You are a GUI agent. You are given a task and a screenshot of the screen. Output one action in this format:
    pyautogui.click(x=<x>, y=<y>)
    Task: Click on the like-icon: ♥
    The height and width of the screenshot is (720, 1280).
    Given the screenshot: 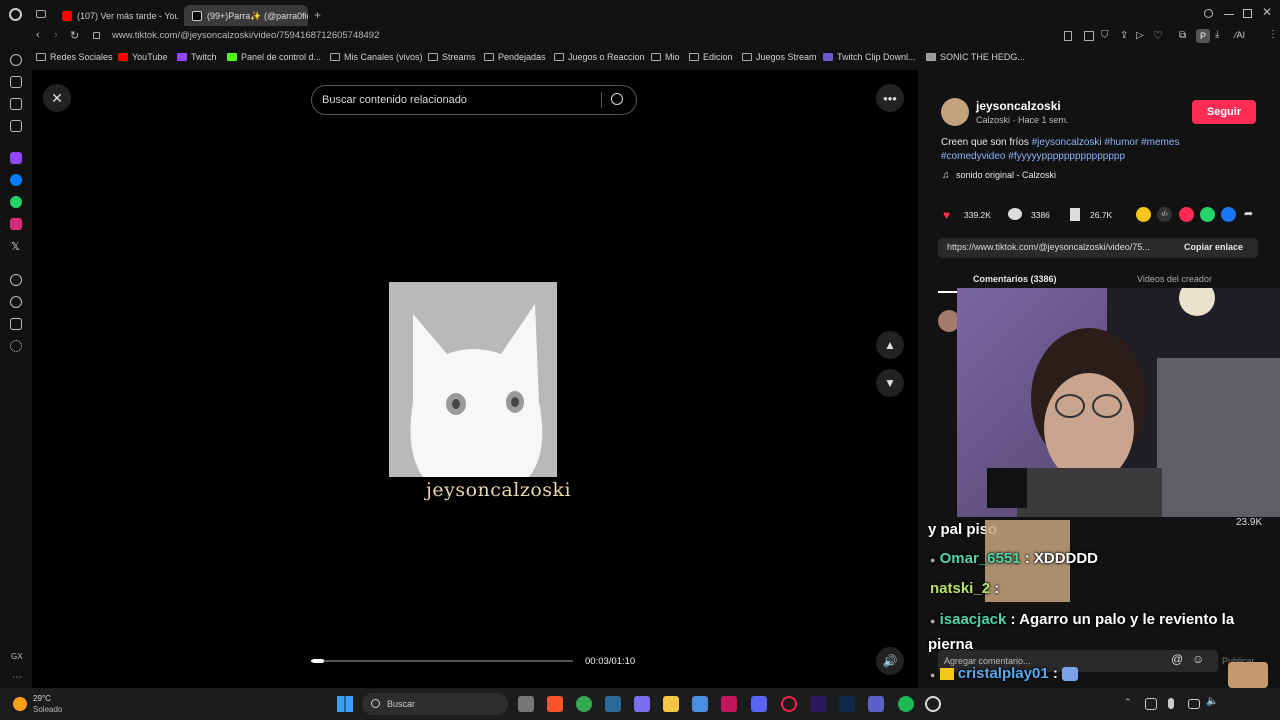 What is the action you would take?
    pyautogui.click(x=946, y=215)
    